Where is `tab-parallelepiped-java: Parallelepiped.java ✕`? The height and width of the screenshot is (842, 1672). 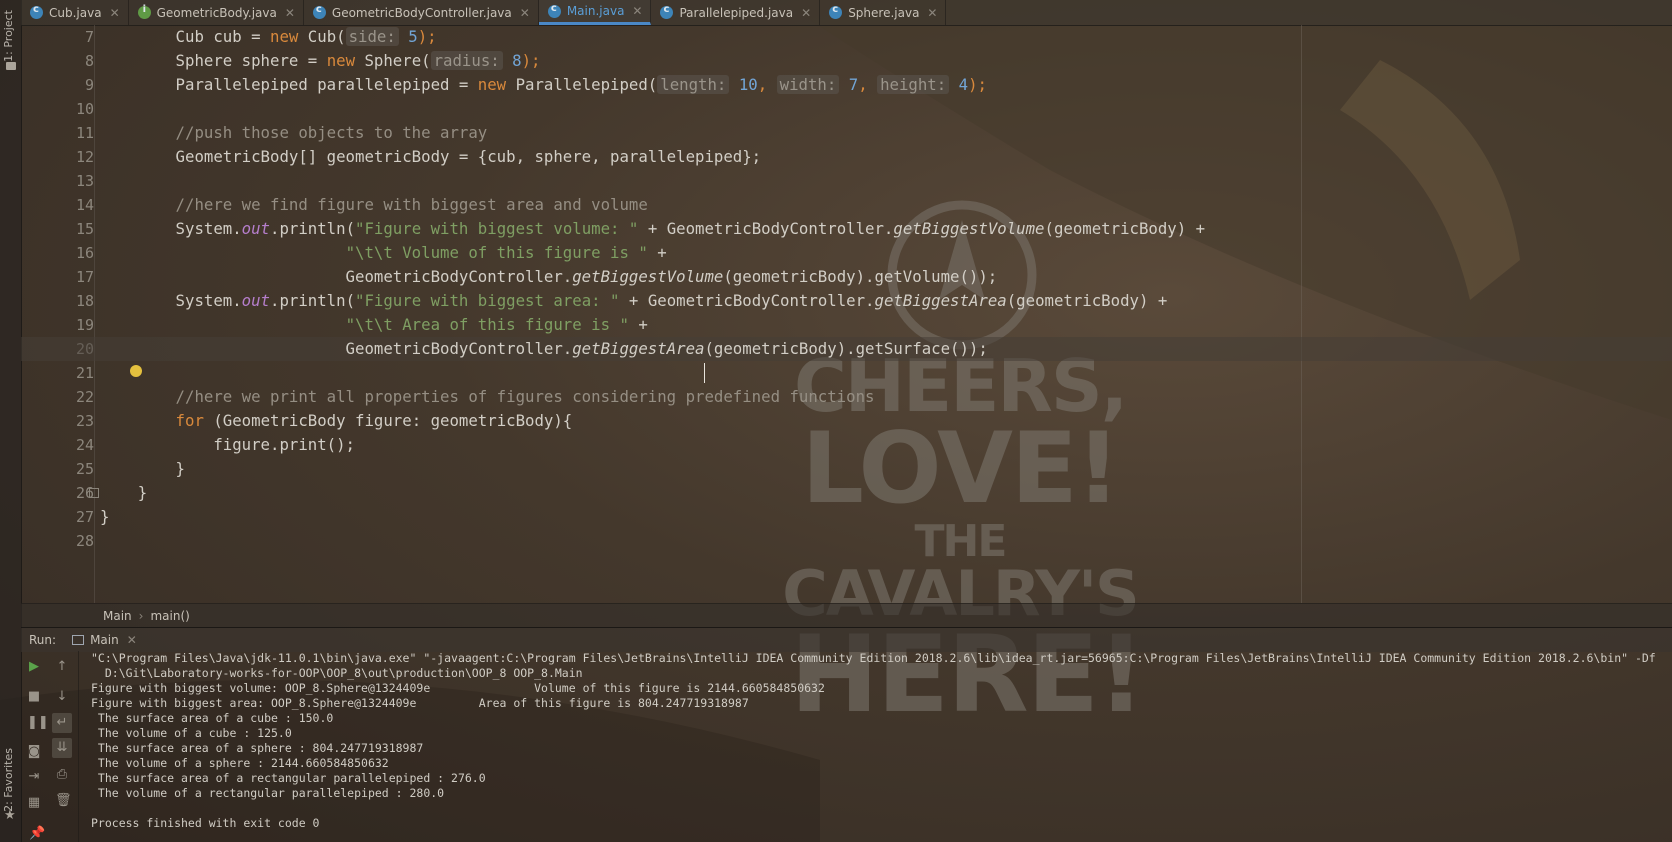
tab-parallelepiped-java: Parallelepiped.java ✕ is located at coordinates (736, 12).